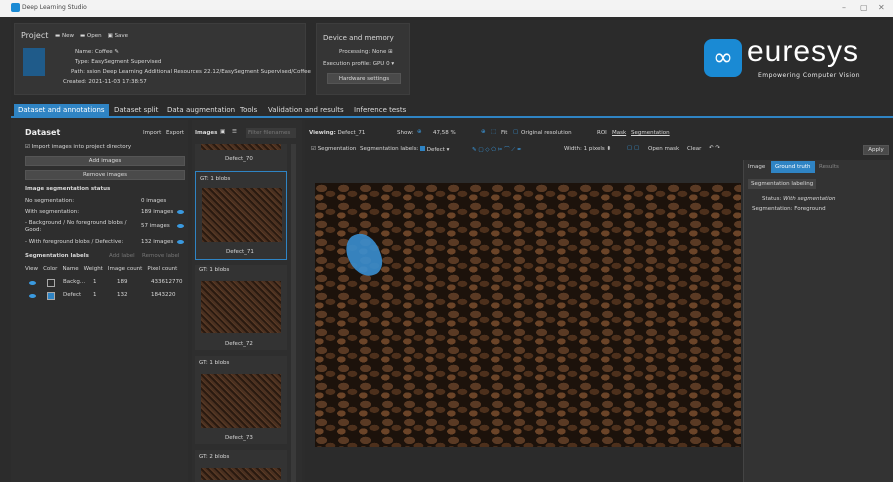  I want to click on tab-validation-results: Validation and results, so click(306, 111).